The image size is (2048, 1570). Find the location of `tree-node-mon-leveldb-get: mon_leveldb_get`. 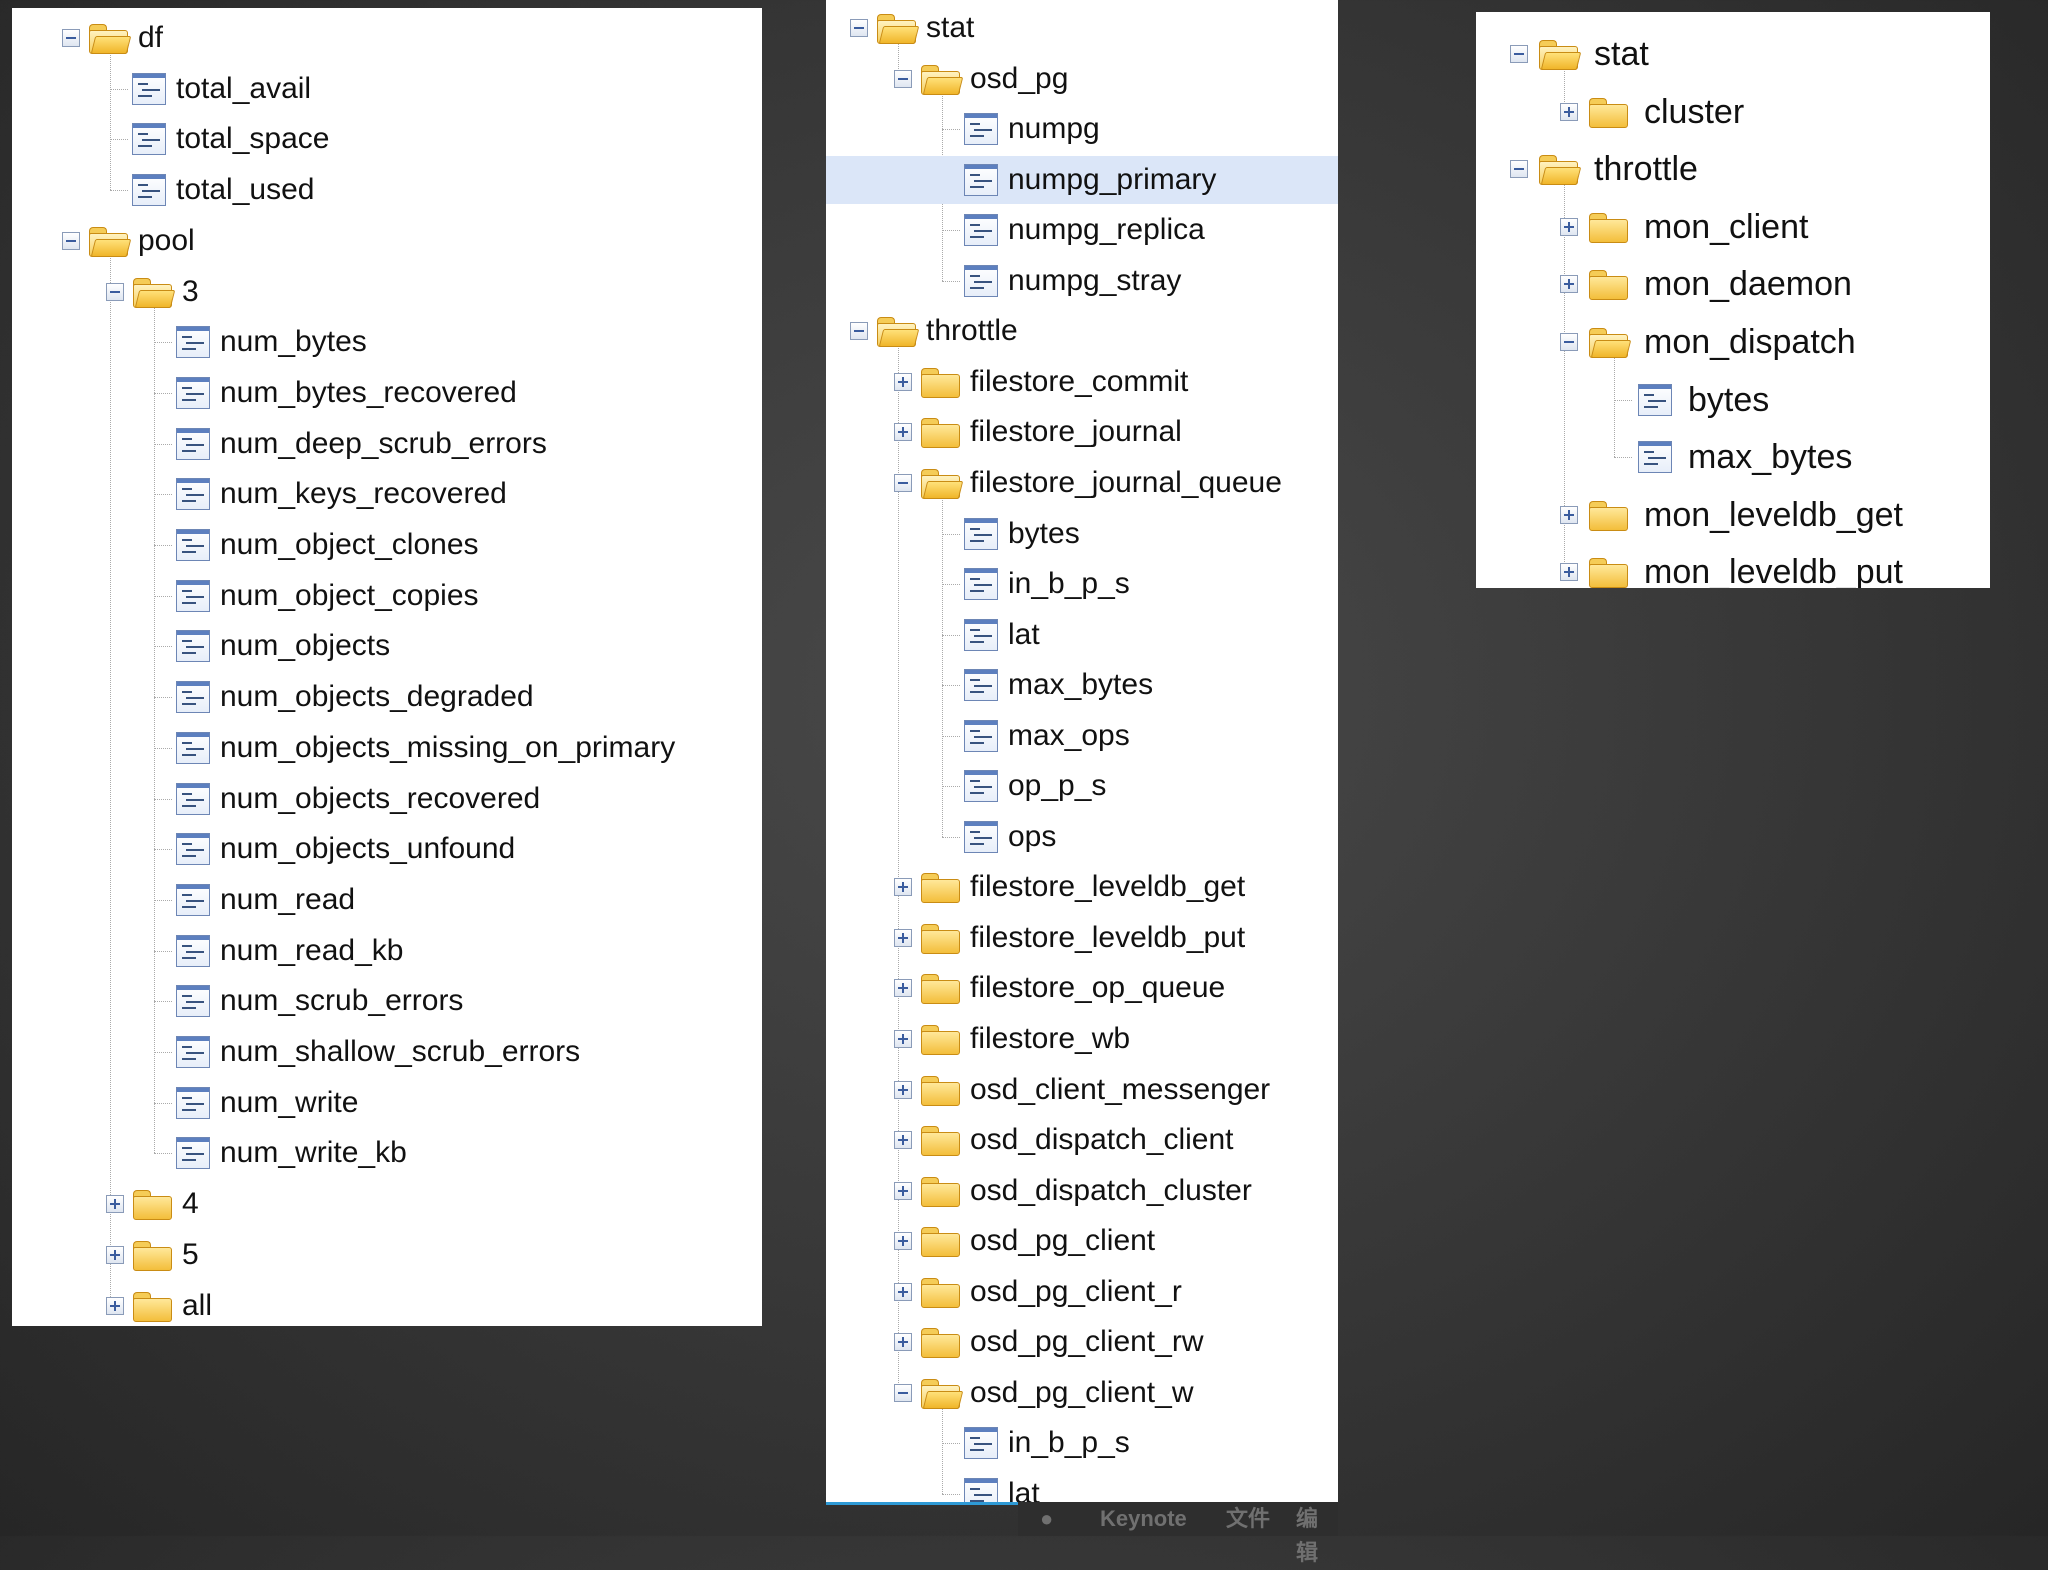

tree-node-mon-leveldb-get: mon_leveldb_get is located at coordinates (1733, 515).